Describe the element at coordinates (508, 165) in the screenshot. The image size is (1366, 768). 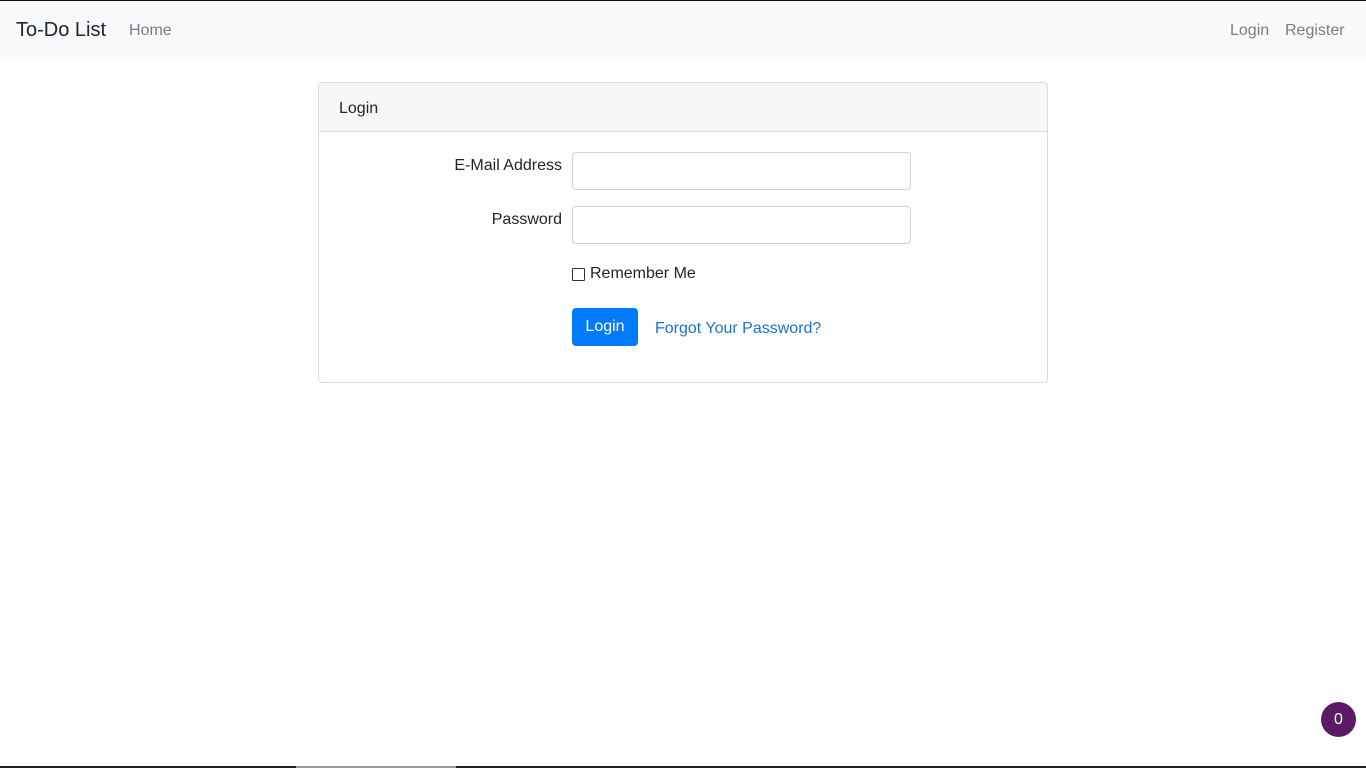
I see `email-label: E-Mail Address` at that location.